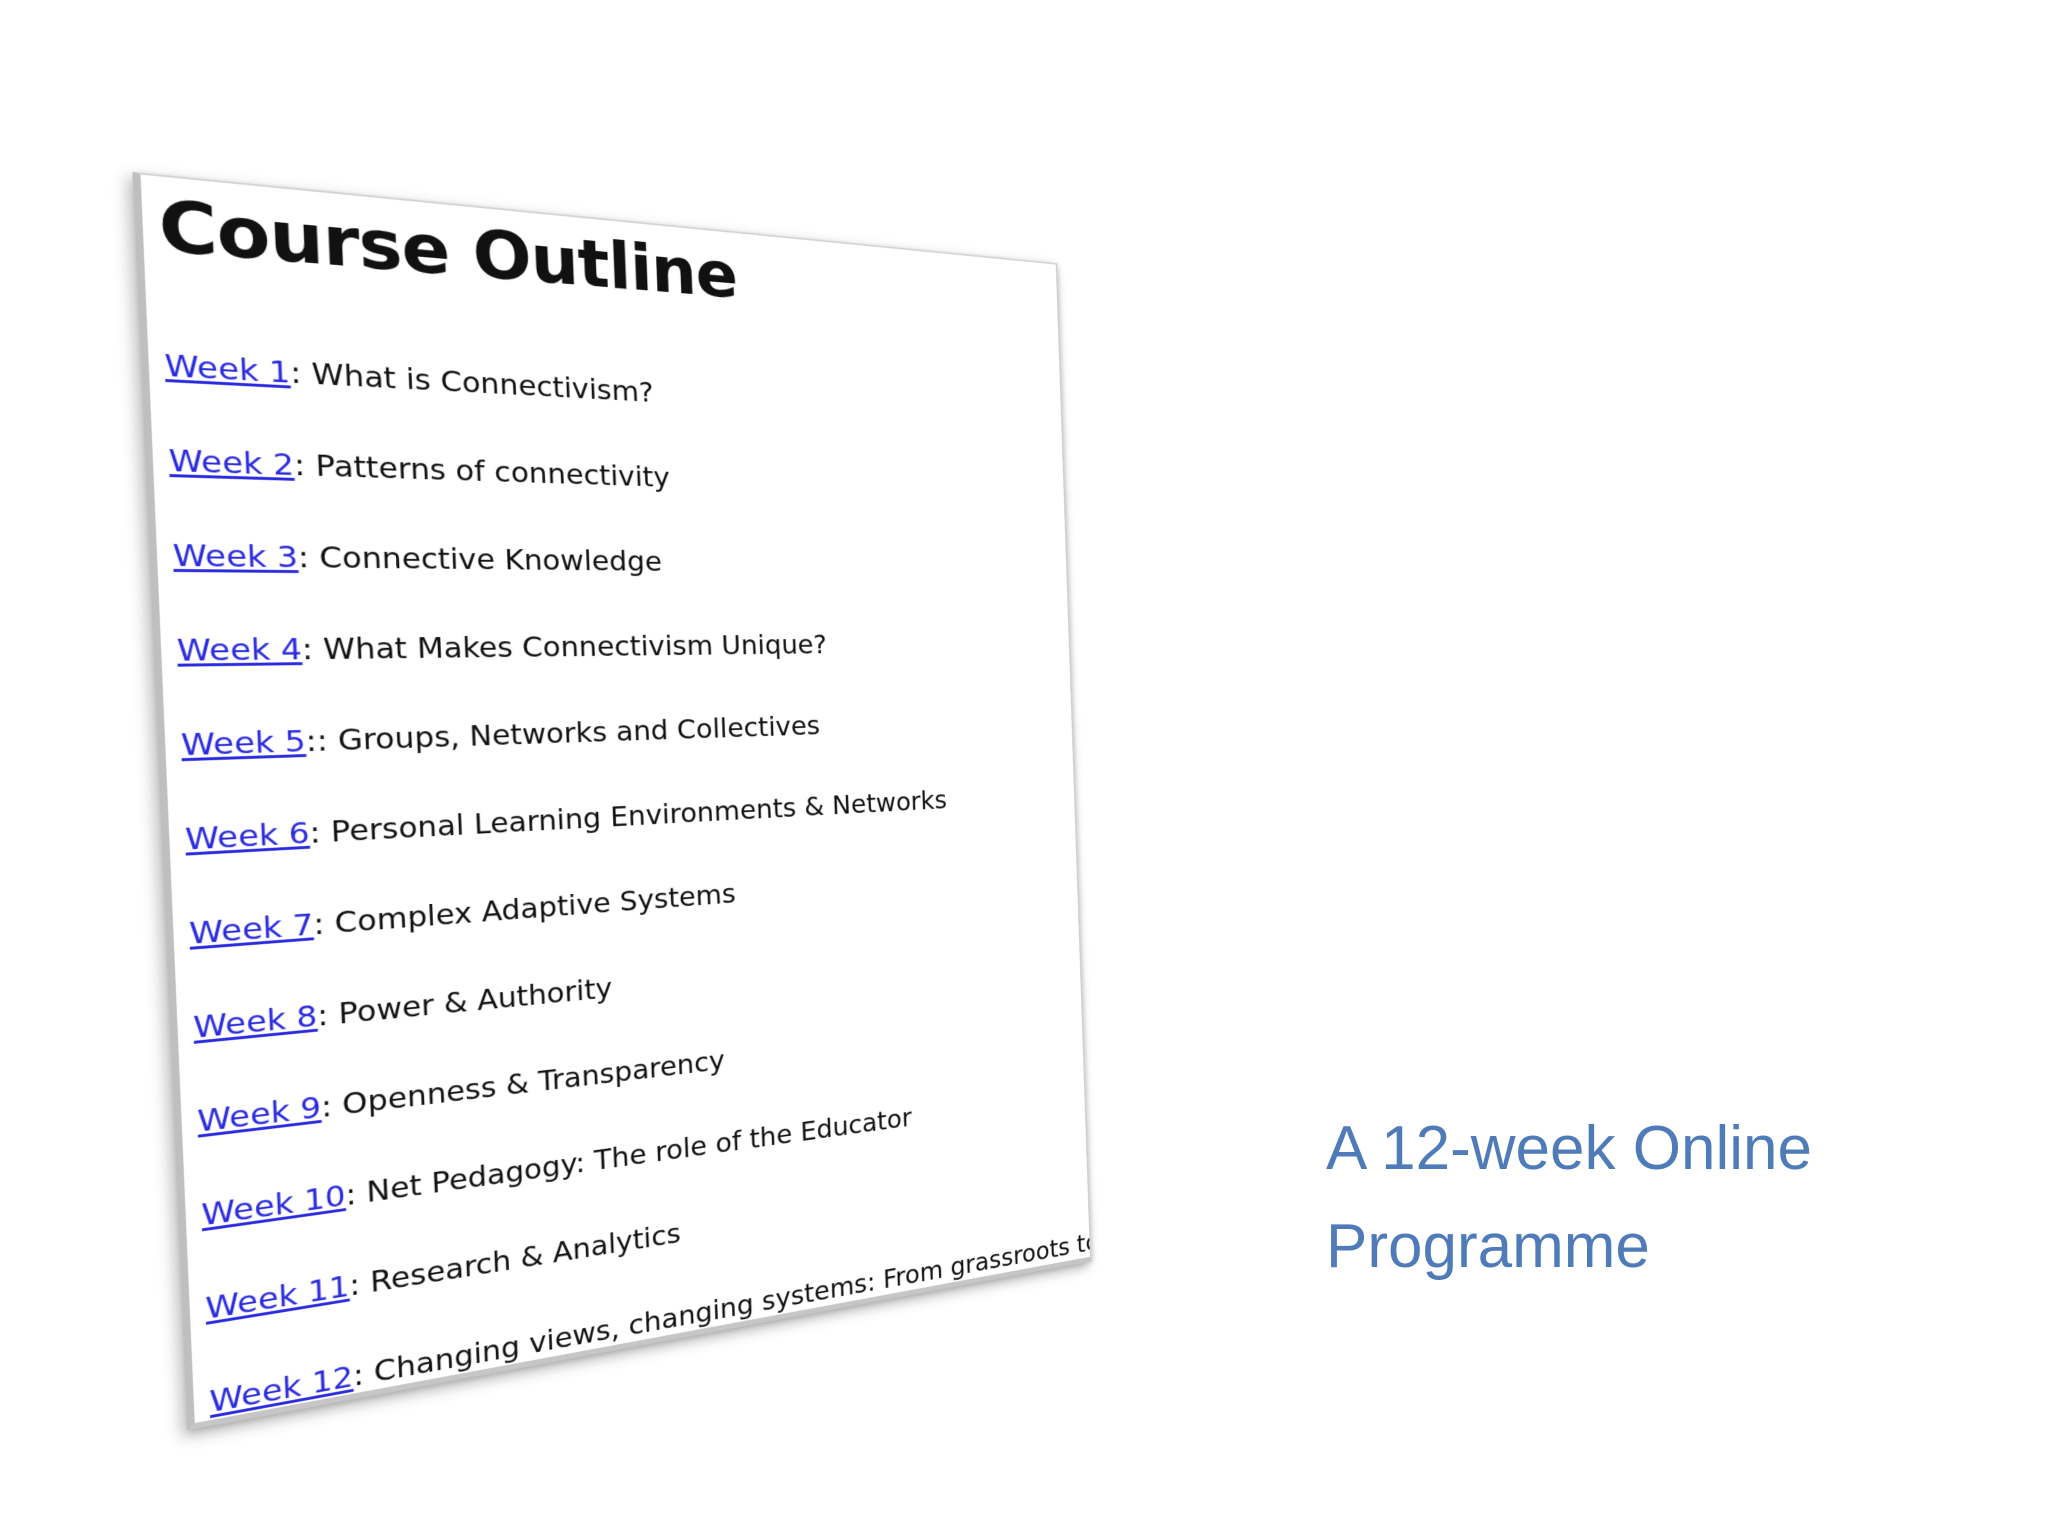 Image resolution: width=2048 pixels, height=1536 pixels. What do you see at coordinates (1569, 1148) in the screenshot?
I see `caption-line-1: A 12-week Online` at bounding box center [1569, 1148].